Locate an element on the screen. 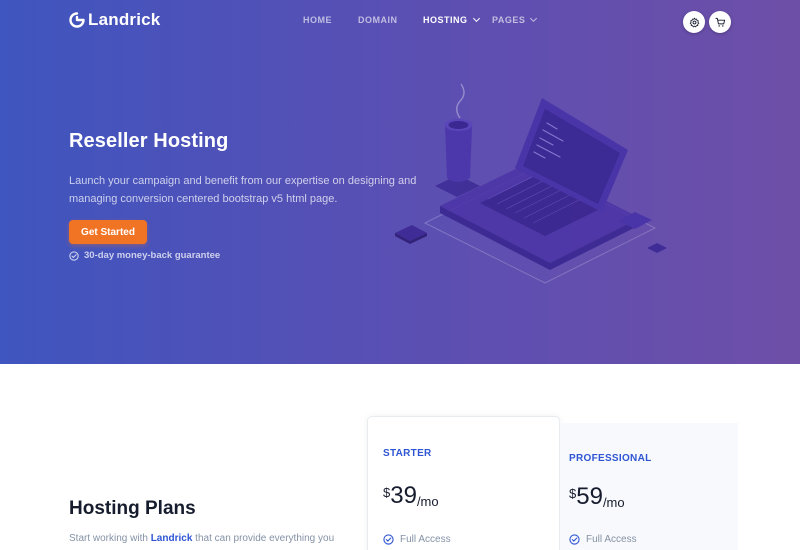  plan-price: $ 59 /mo is located at coordinates (597, 497).